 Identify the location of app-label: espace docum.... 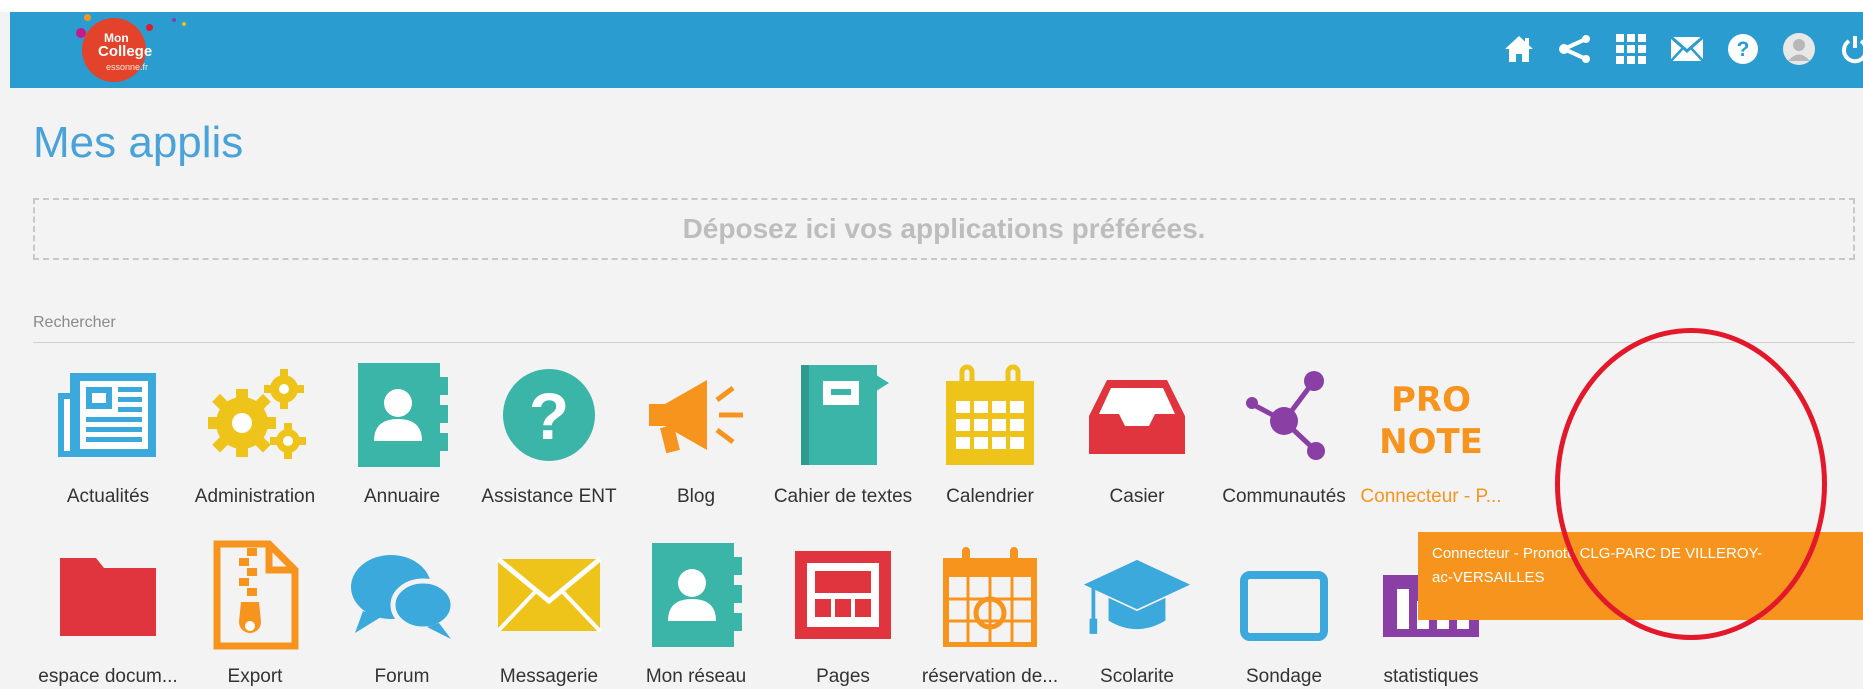
(108, 676).